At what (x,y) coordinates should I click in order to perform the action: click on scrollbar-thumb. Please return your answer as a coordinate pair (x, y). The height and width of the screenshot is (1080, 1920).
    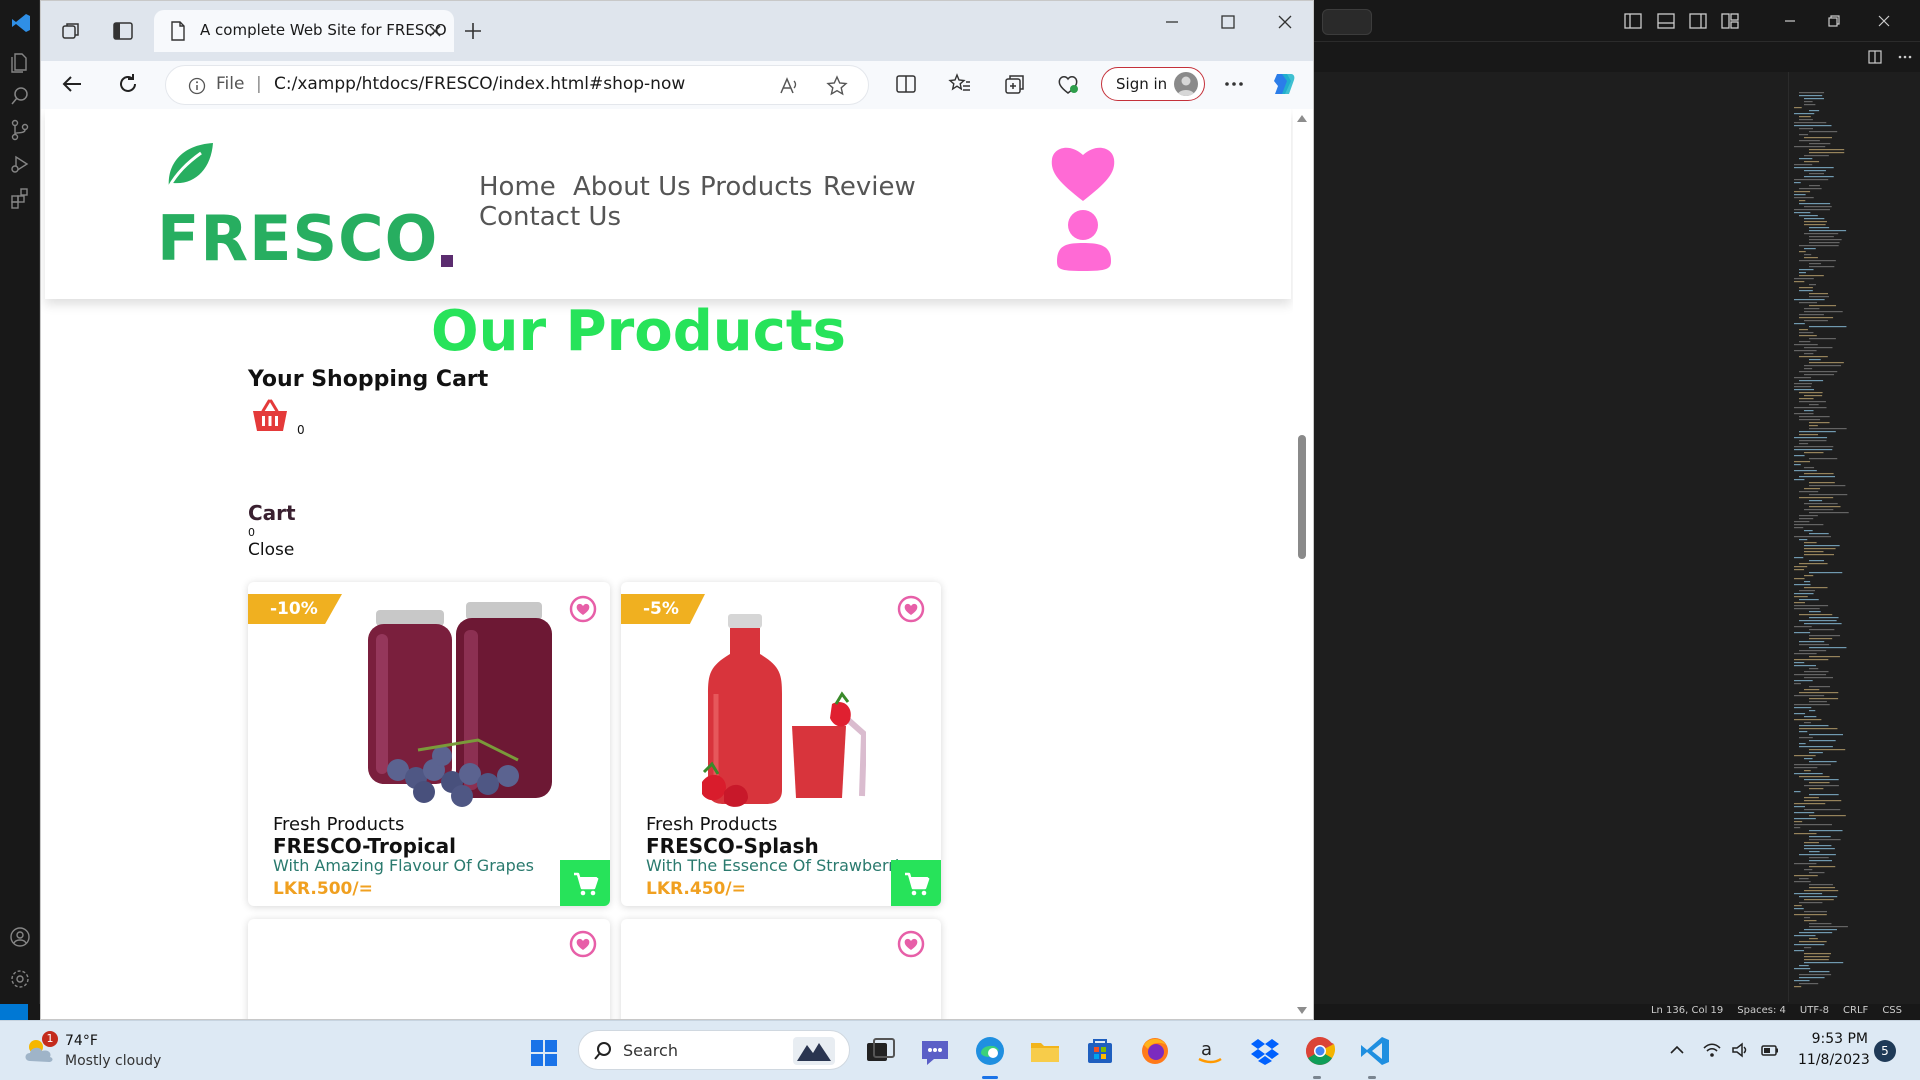
    Looking at the image, I should click on (1302, 497).